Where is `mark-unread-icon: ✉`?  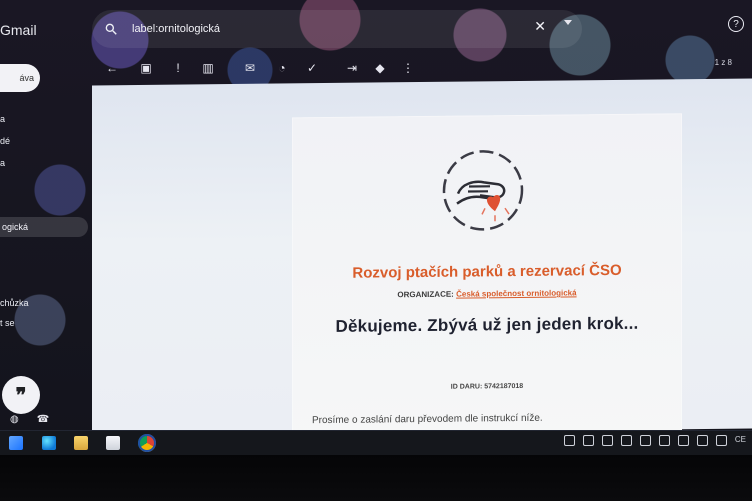 mark-unread-icon: ✉ is located at coordinates (250, 68).